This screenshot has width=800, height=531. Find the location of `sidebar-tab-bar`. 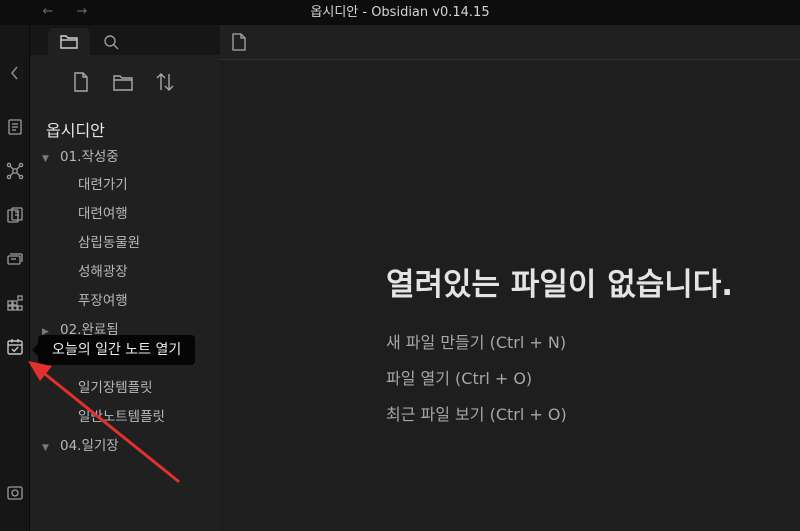

sidebar-tab-bar is located at coordinates (125, 40).